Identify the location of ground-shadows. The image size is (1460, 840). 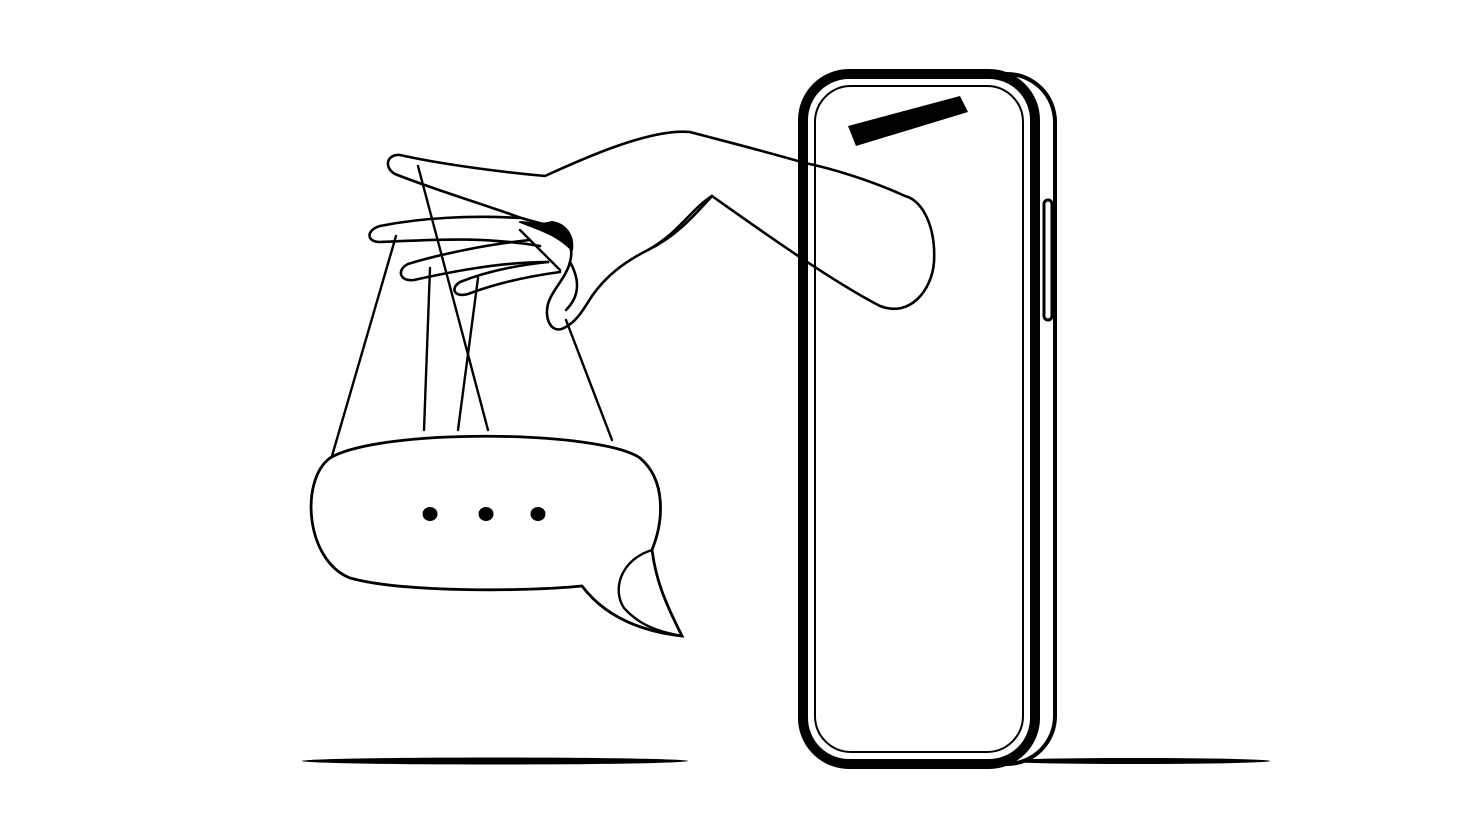
(786, 761).